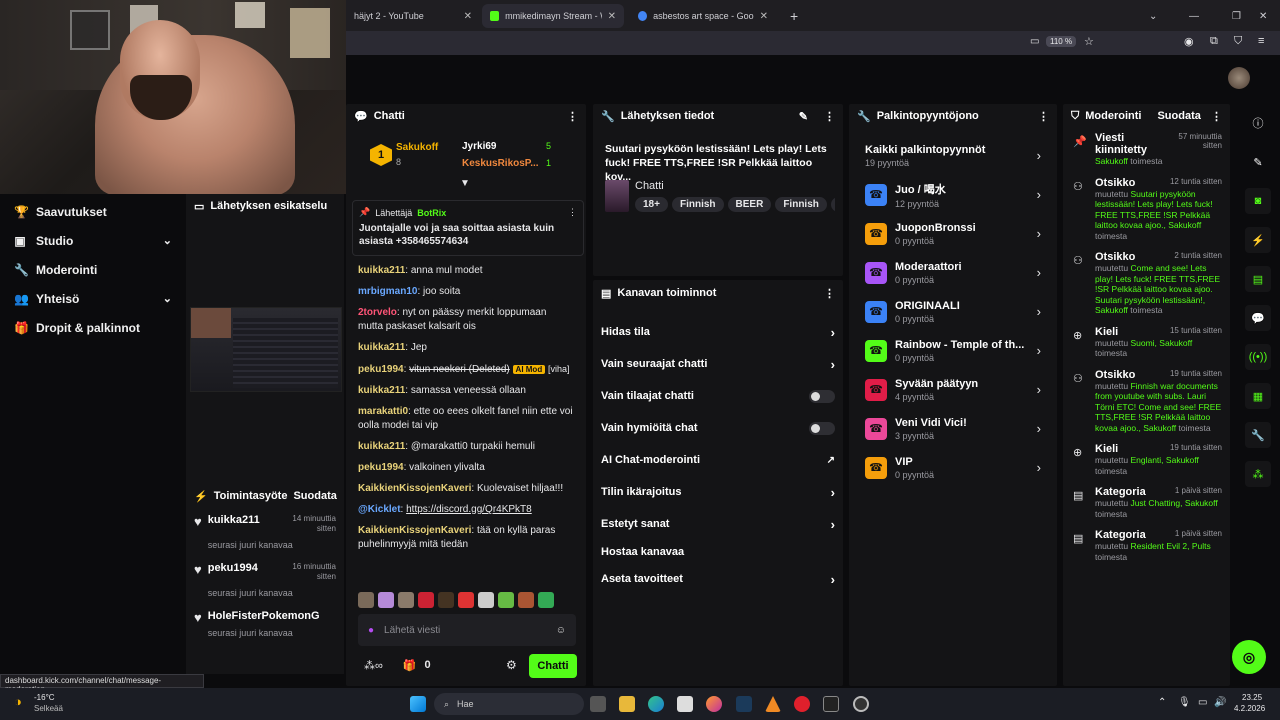 This screenshot has width=1280, height=720. Describe the element at coordinates (373, 665) in the screenshot. I see `users-icon: ⁂∞` at that location.